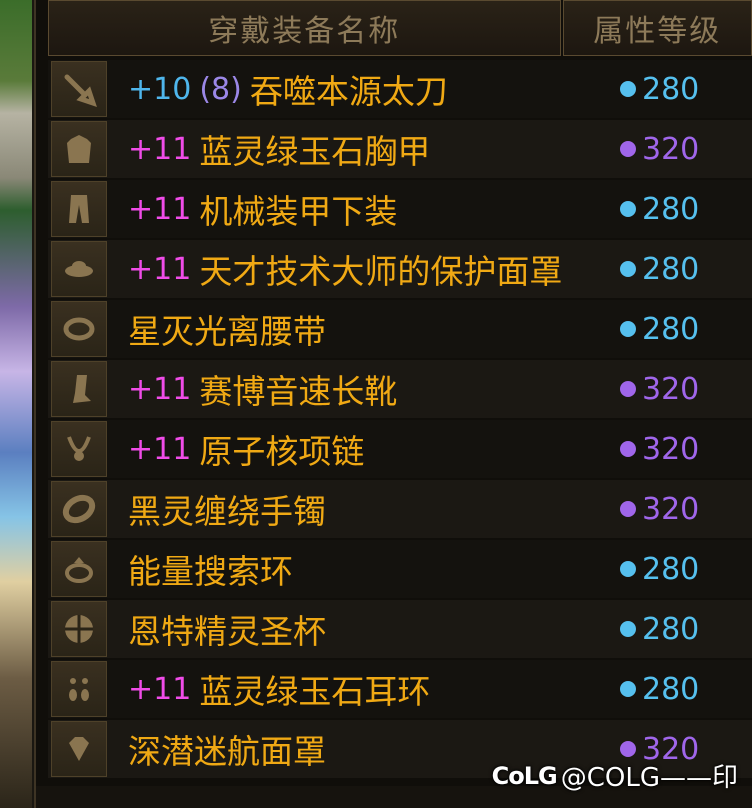 The height and width of the screenshot is (808, 752). I want to click on watermark: CoLG @COLG——印, so click(615, 775).